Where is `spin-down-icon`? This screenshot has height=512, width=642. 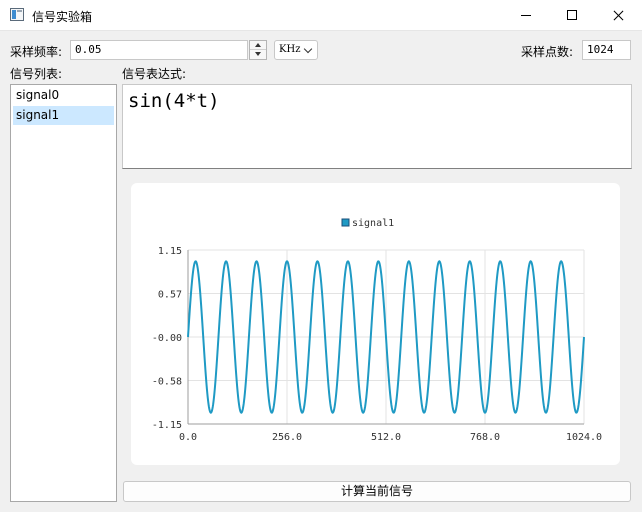 spin-down-icon is located at coordinates (258, 54).